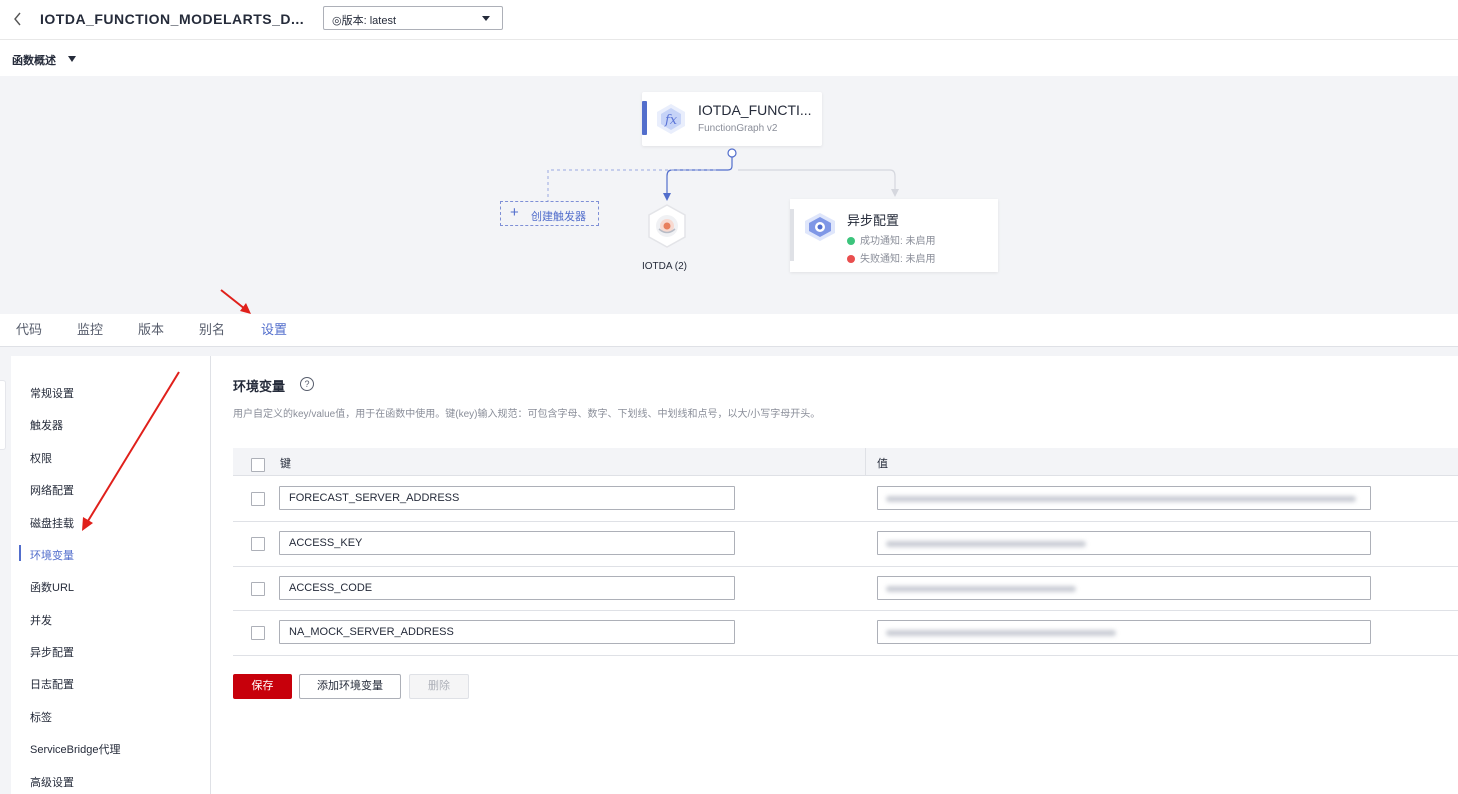 Image resolution: width=1458 pixels, height=794 pixels. What do you see at coordinates (258, 465) in the screenshot?
I see `select-all-checkbox` at bounding box center [258, 465].